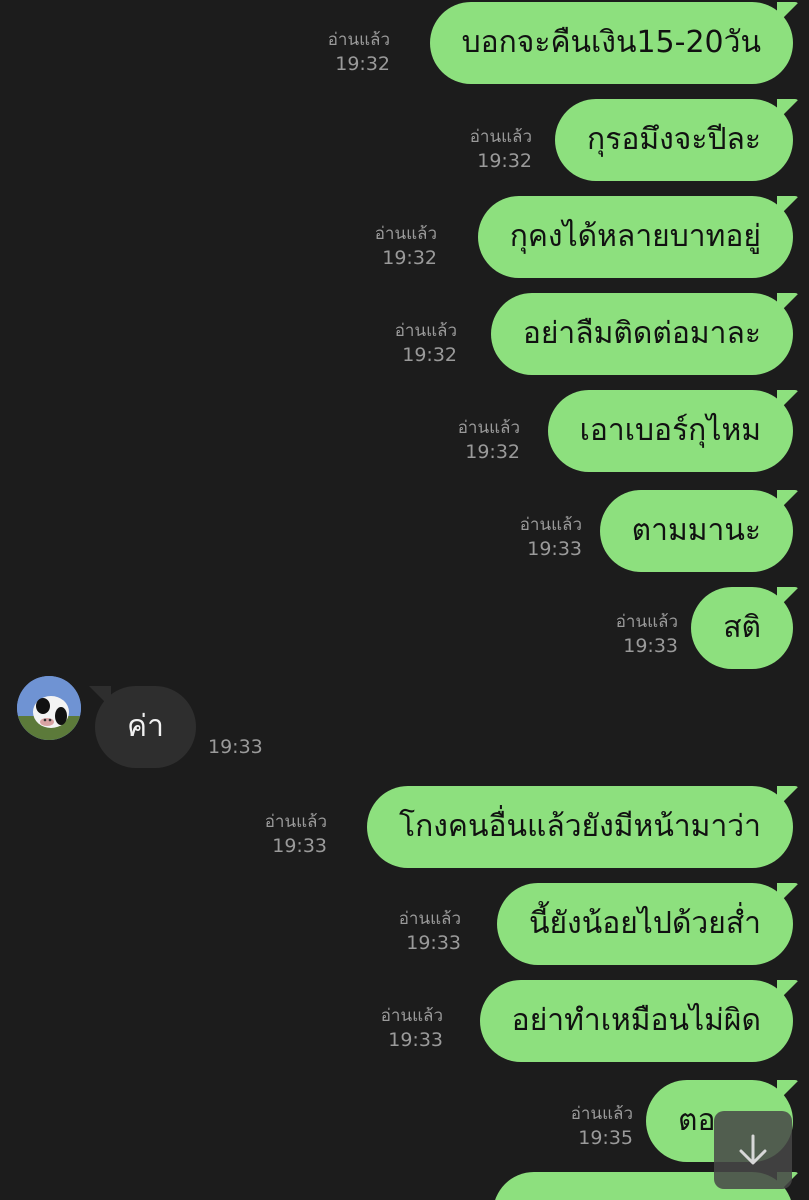  What do you see at coordinates (635, 237) in the screenshot?
I see `outgoing-message: กุคงได้หลายบาทอยู่` at bounding box center [635, 237].